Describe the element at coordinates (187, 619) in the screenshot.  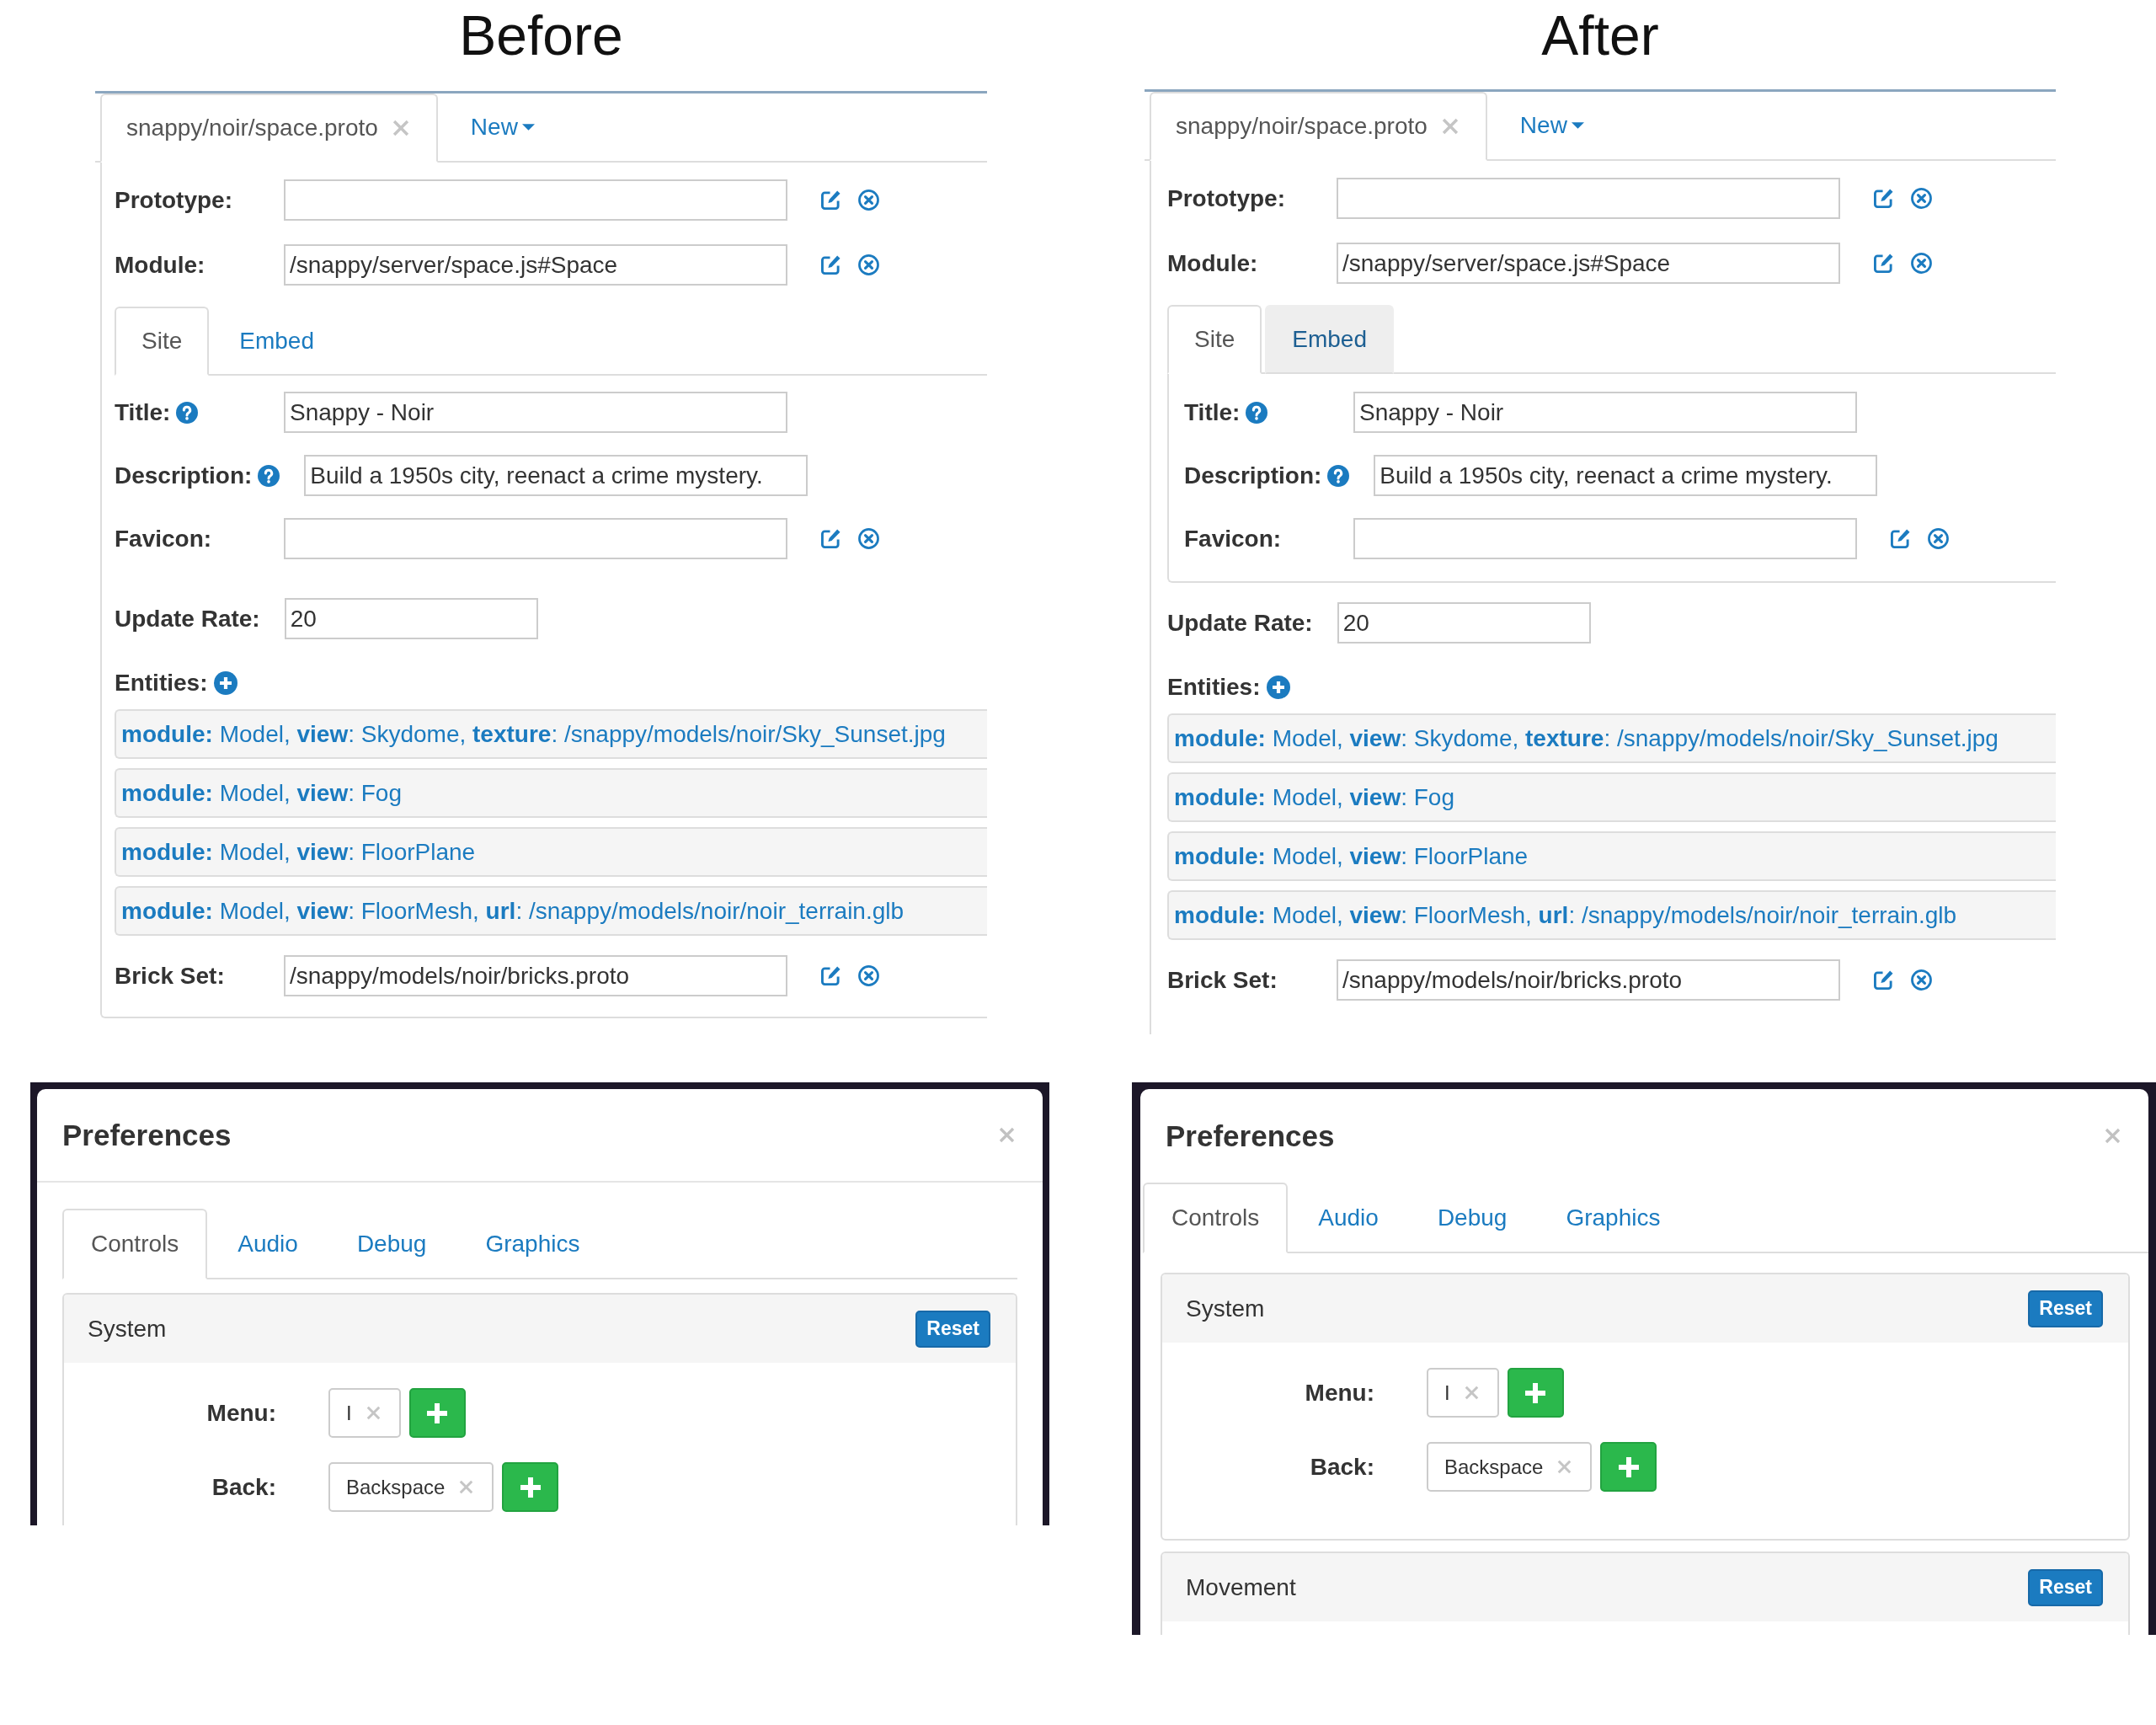
I see `field-label: Update Rate:` at that location.